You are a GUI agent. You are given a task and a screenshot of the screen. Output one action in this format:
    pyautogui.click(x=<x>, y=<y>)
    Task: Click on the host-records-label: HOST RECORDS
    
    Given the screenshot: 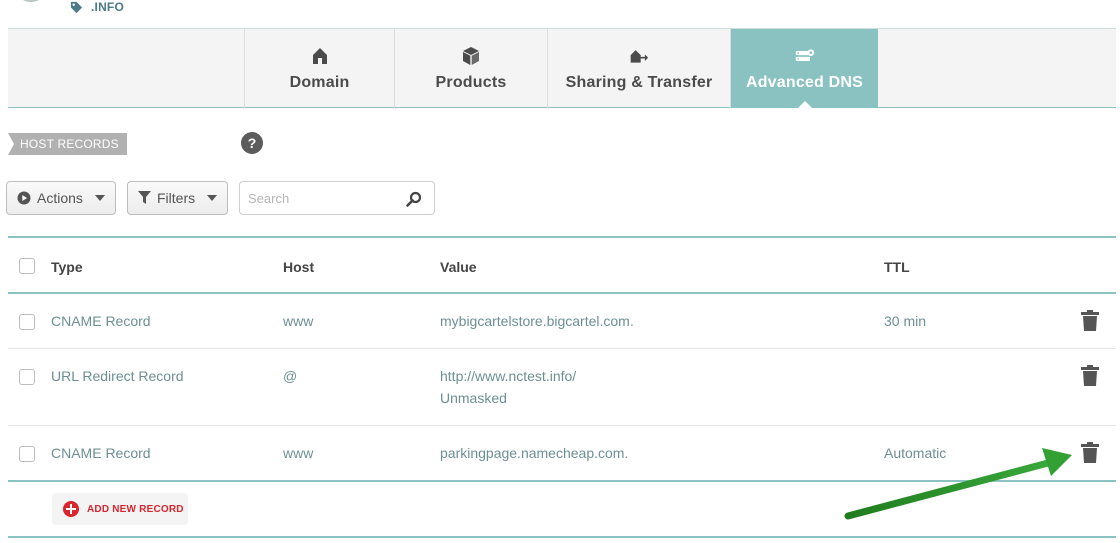 What is the action you would take?
    pyautogui.click(x=67, y=144)
    